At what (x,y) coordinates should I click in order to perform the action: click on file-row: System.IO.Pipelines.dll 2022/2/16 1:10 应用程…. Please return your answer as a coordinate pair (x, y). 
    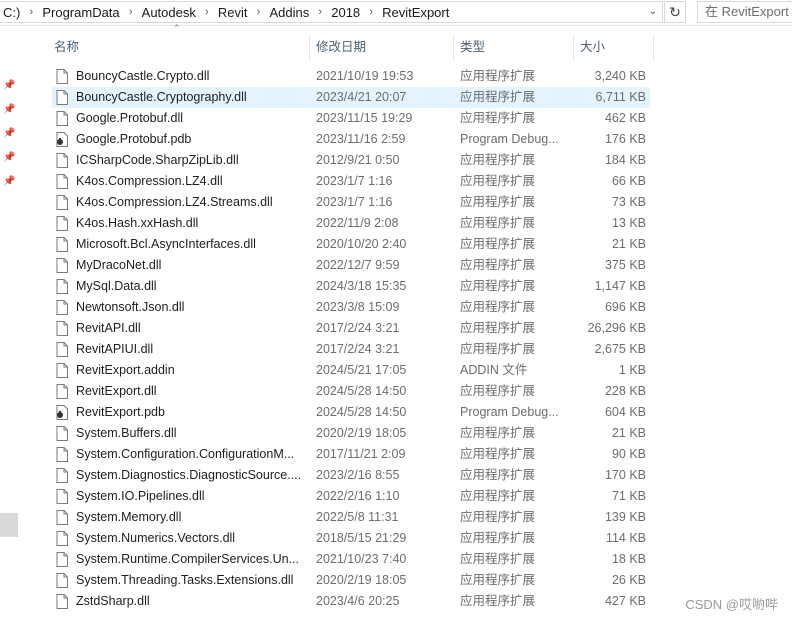
    Looking at the image, I should click on (351, 496).